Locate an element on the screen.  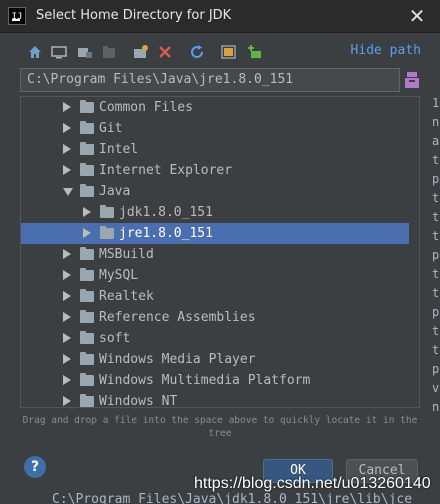
tree-row: Git is located at coordinates (215, 128).